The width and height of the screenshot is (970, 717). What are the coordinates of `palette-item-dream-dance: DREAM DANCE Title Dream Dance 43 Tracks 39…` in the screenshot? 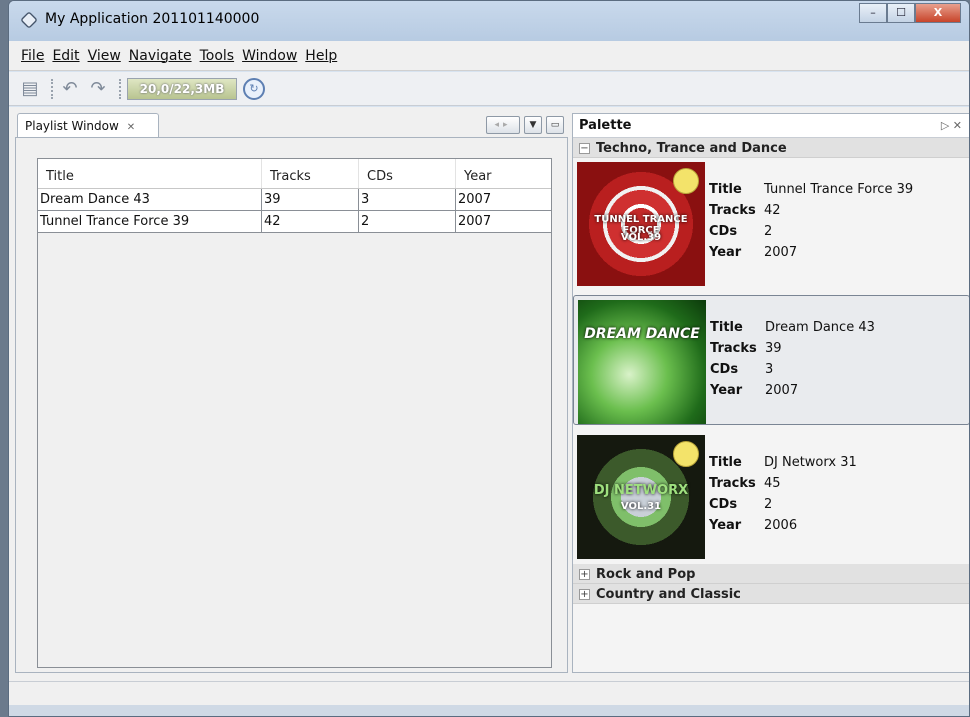 It's located at (771, 360).